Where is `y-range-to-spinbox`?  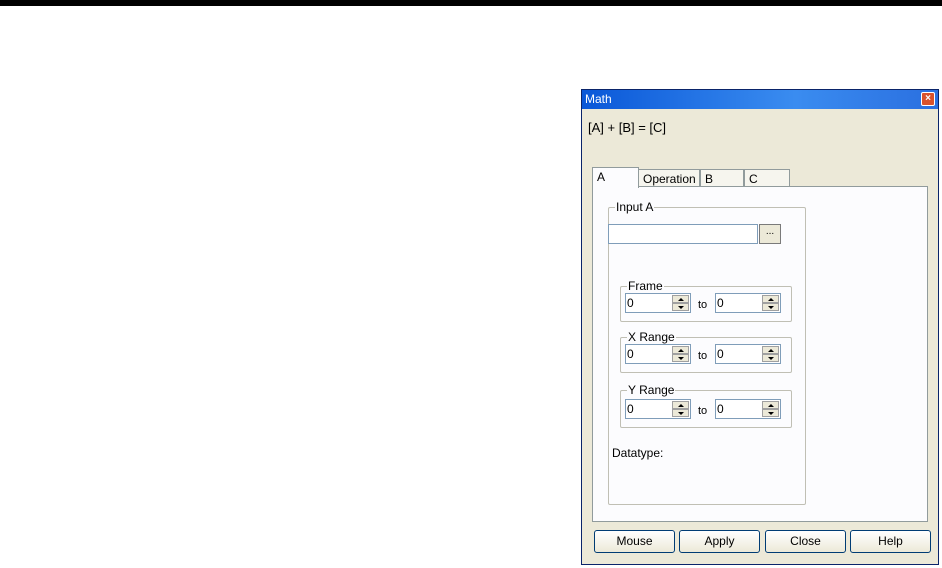 y-range-to-spinbox is located at coordinates (748, 409).